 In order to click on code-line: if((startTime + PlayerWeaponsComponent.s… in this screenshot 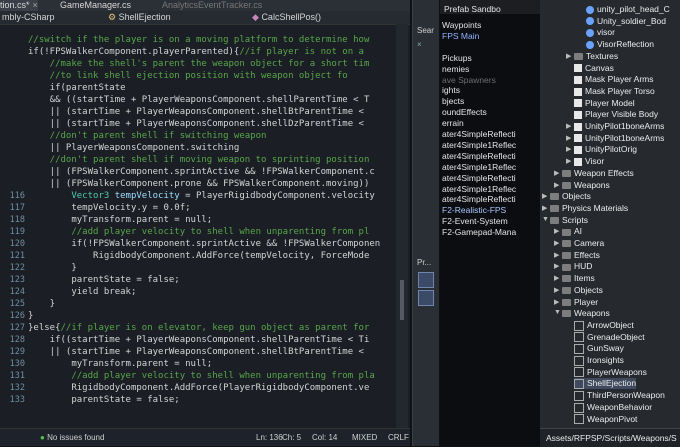, I will do `click(199, 340)`.